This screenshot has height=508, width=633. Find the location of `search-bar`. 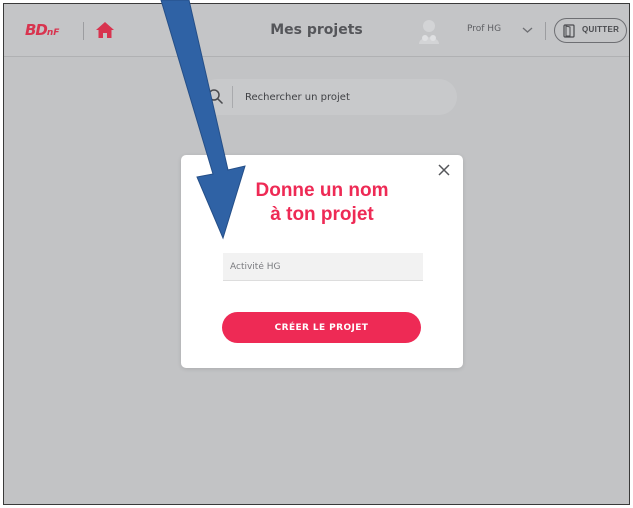

search-bar is located at coordinates (328, 97).